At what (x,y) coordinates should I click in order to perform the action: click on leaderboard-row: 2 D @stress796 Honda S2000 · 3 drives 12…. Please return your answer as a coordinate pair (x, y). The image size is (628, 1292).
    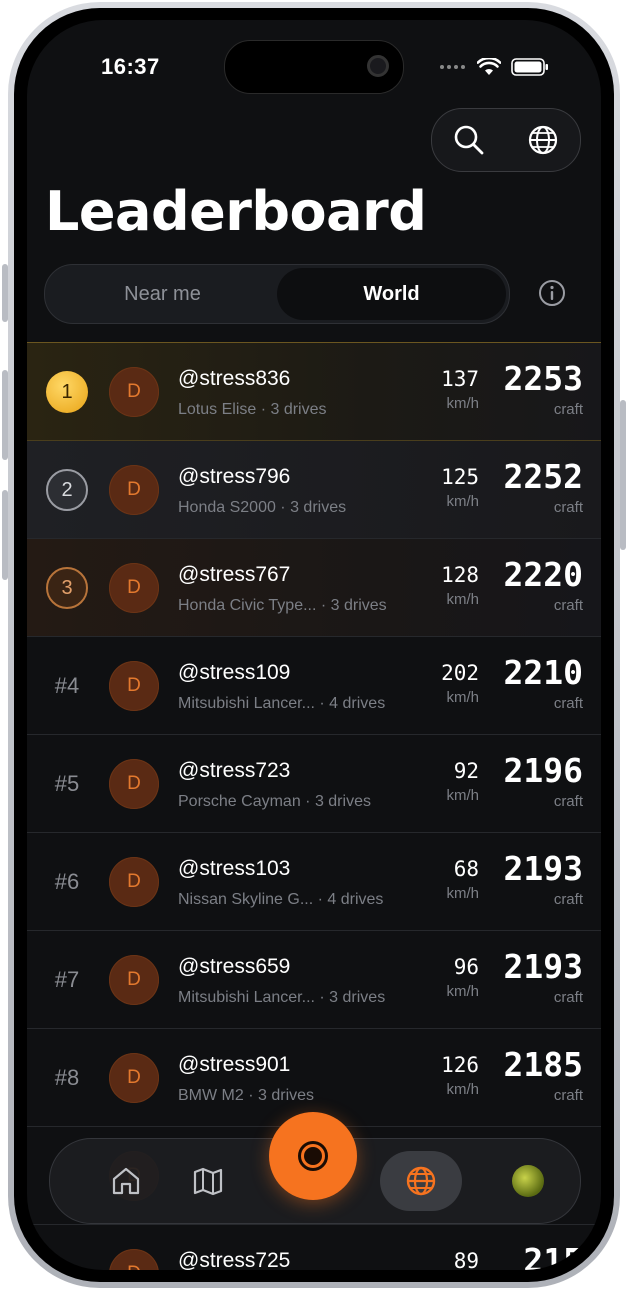
    Looking at the image, I should click on (314, 490).